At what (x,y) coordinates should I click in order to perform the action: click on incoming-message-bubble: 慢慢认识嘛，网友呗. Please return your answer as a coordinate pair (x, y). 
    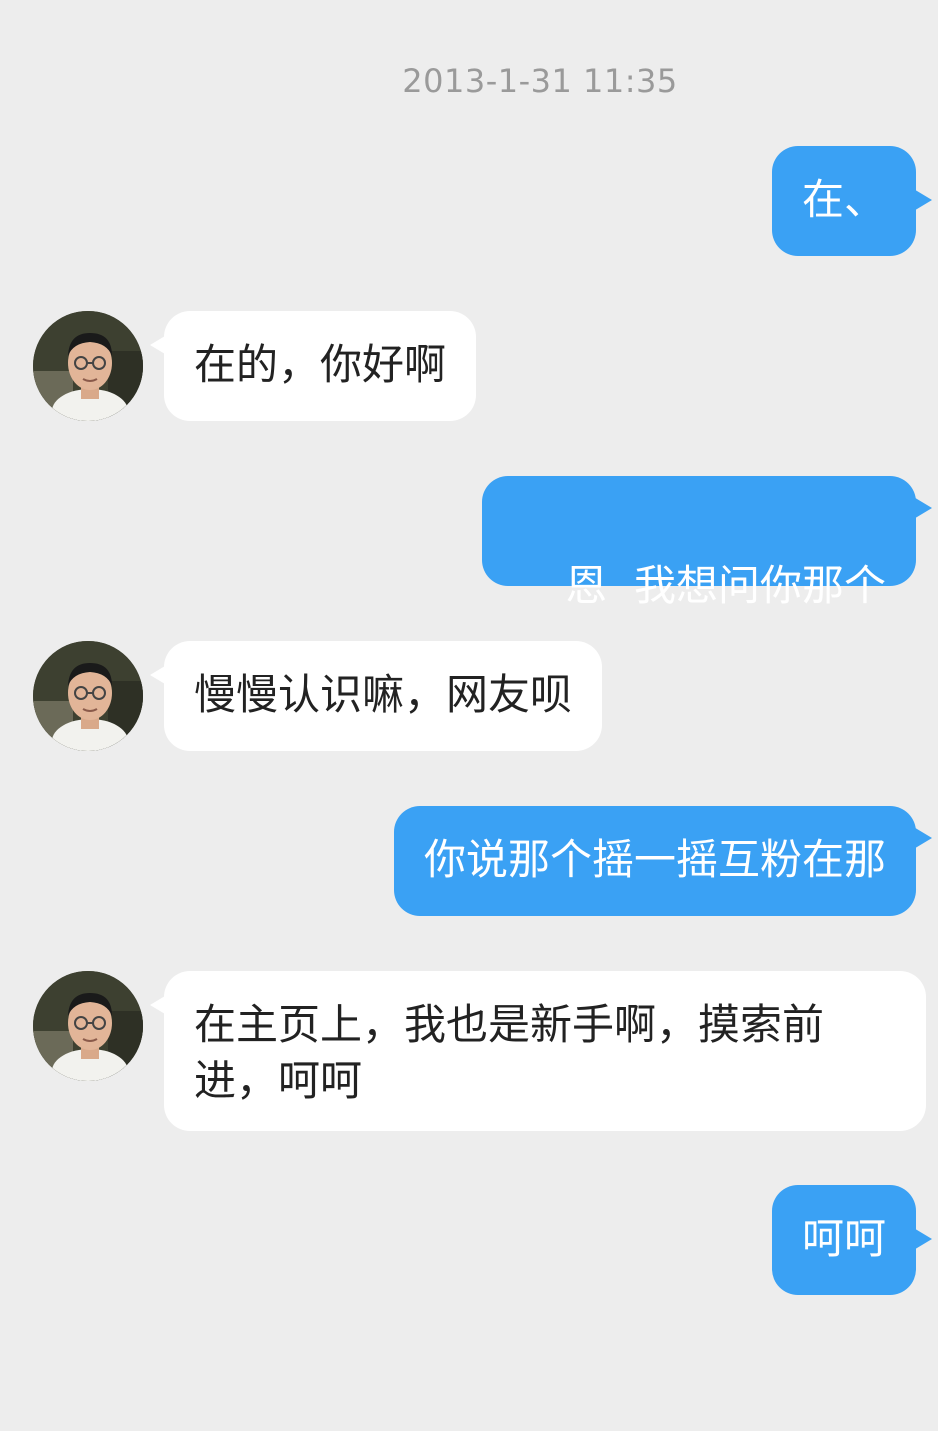
    Looking at the image, I should click on (383, 696).